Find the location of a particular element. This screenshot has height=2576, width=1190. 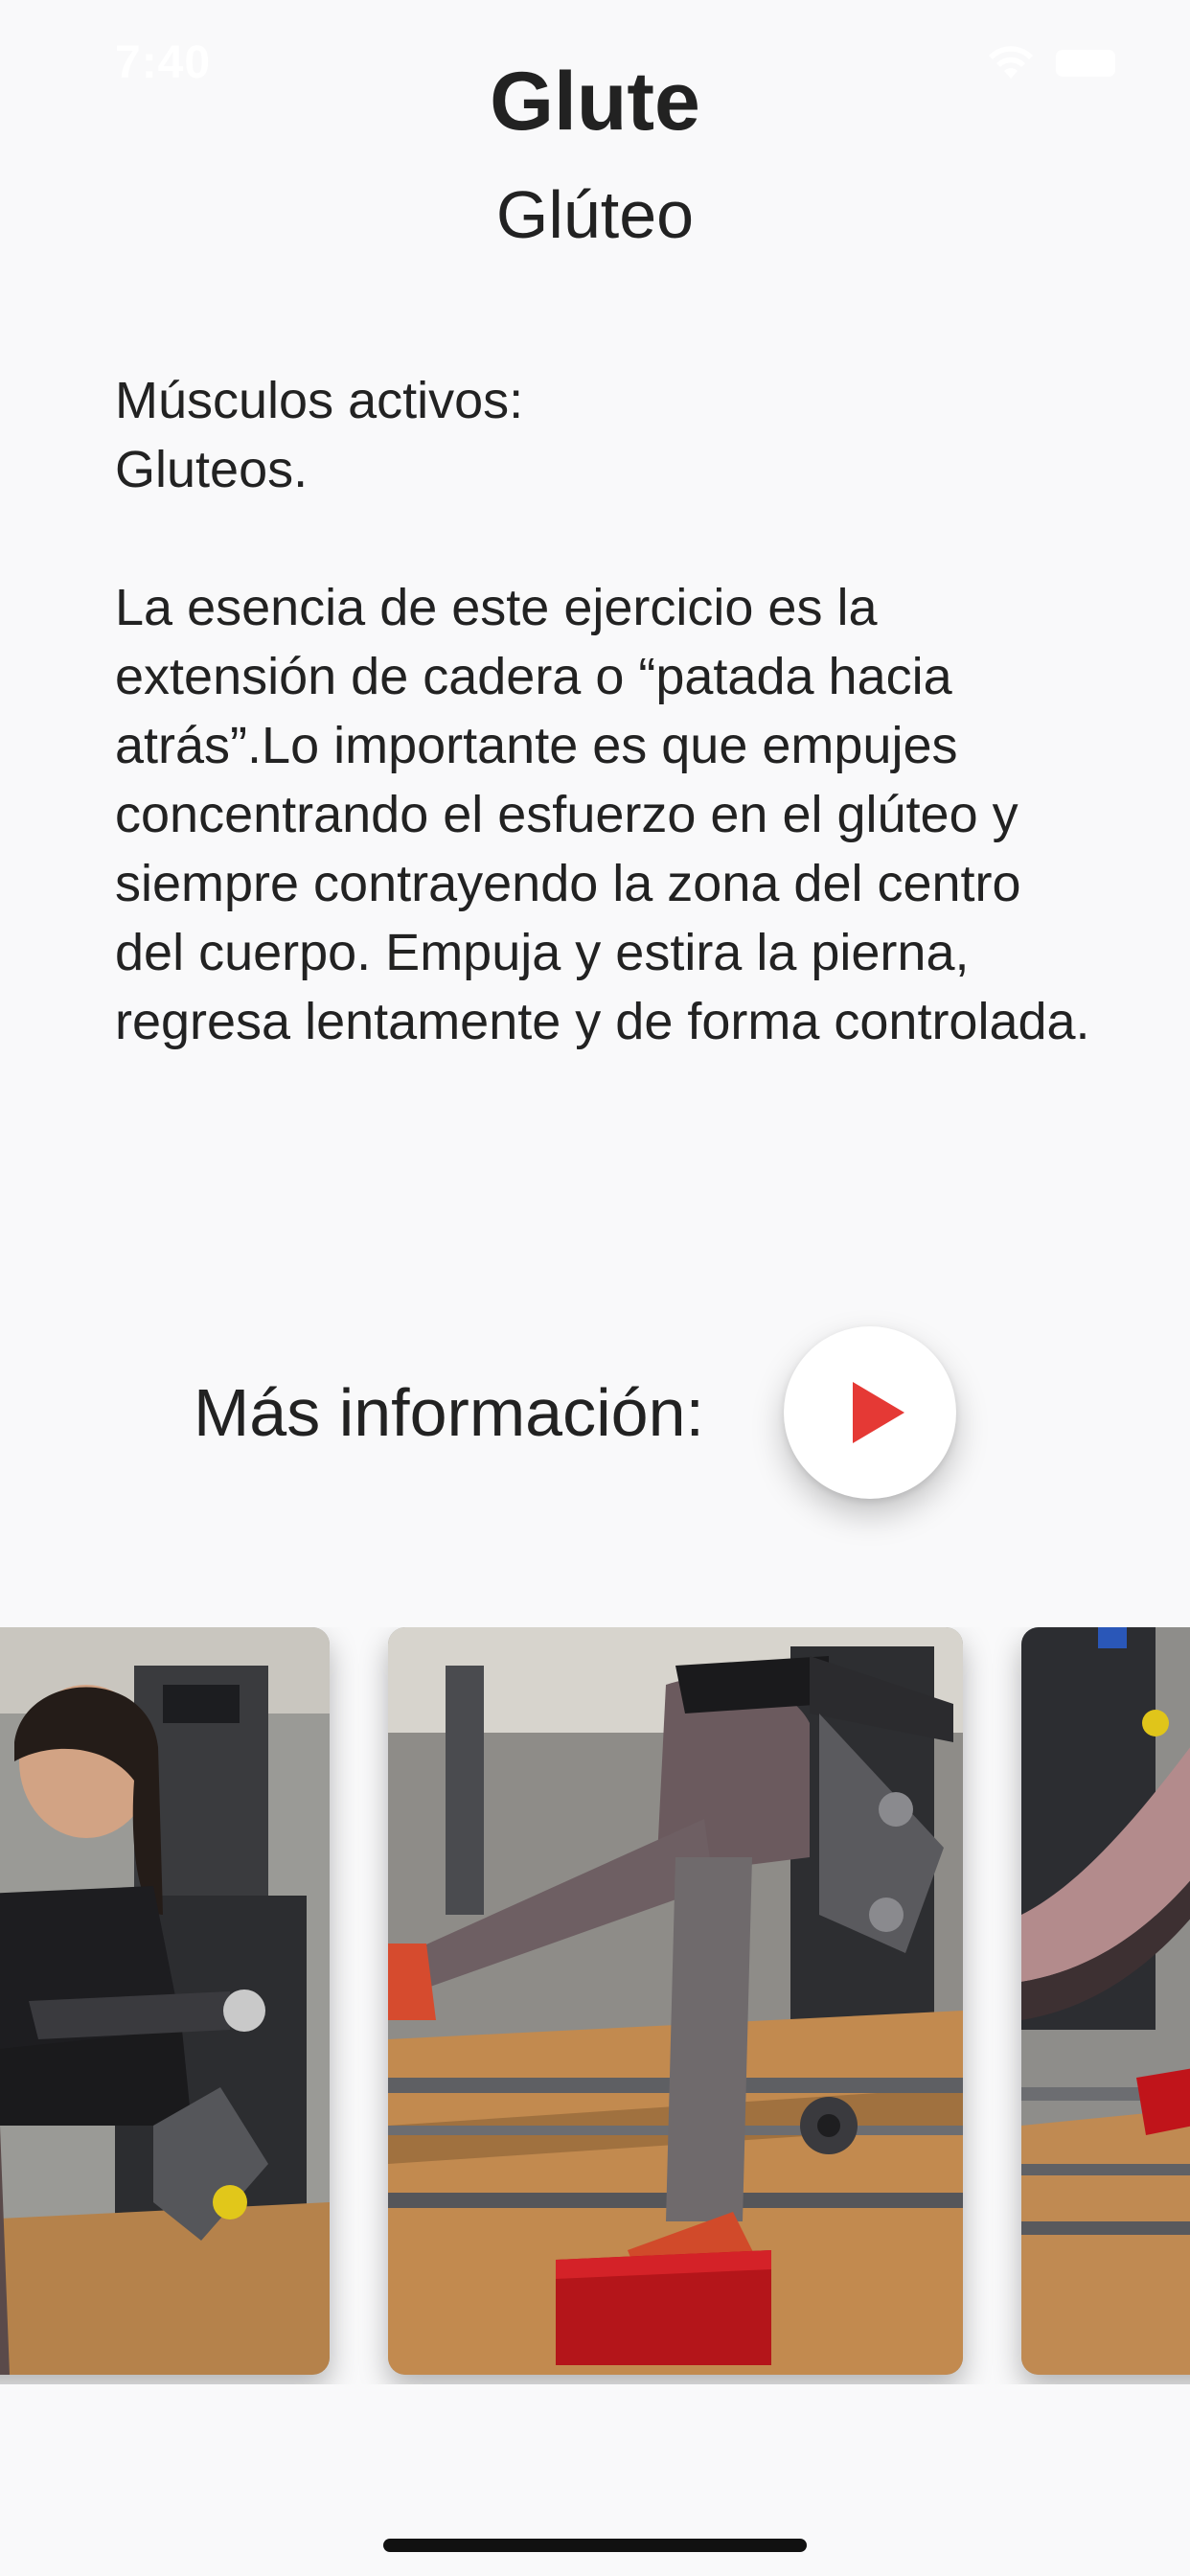

woman-on-glute-machine-image is located at coordinates (165, 2001).